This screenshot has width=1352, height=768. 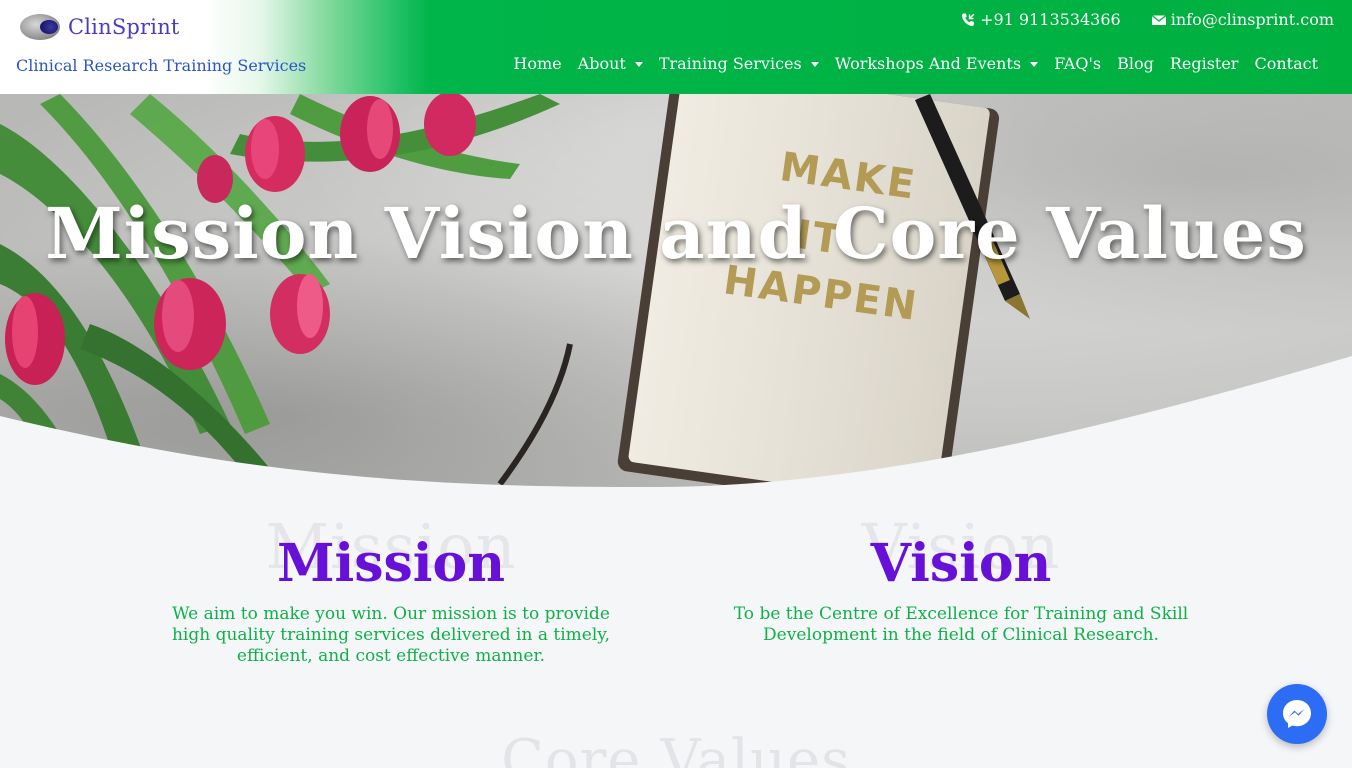 I want to click on logo-icon, so click(x=41, y=27).